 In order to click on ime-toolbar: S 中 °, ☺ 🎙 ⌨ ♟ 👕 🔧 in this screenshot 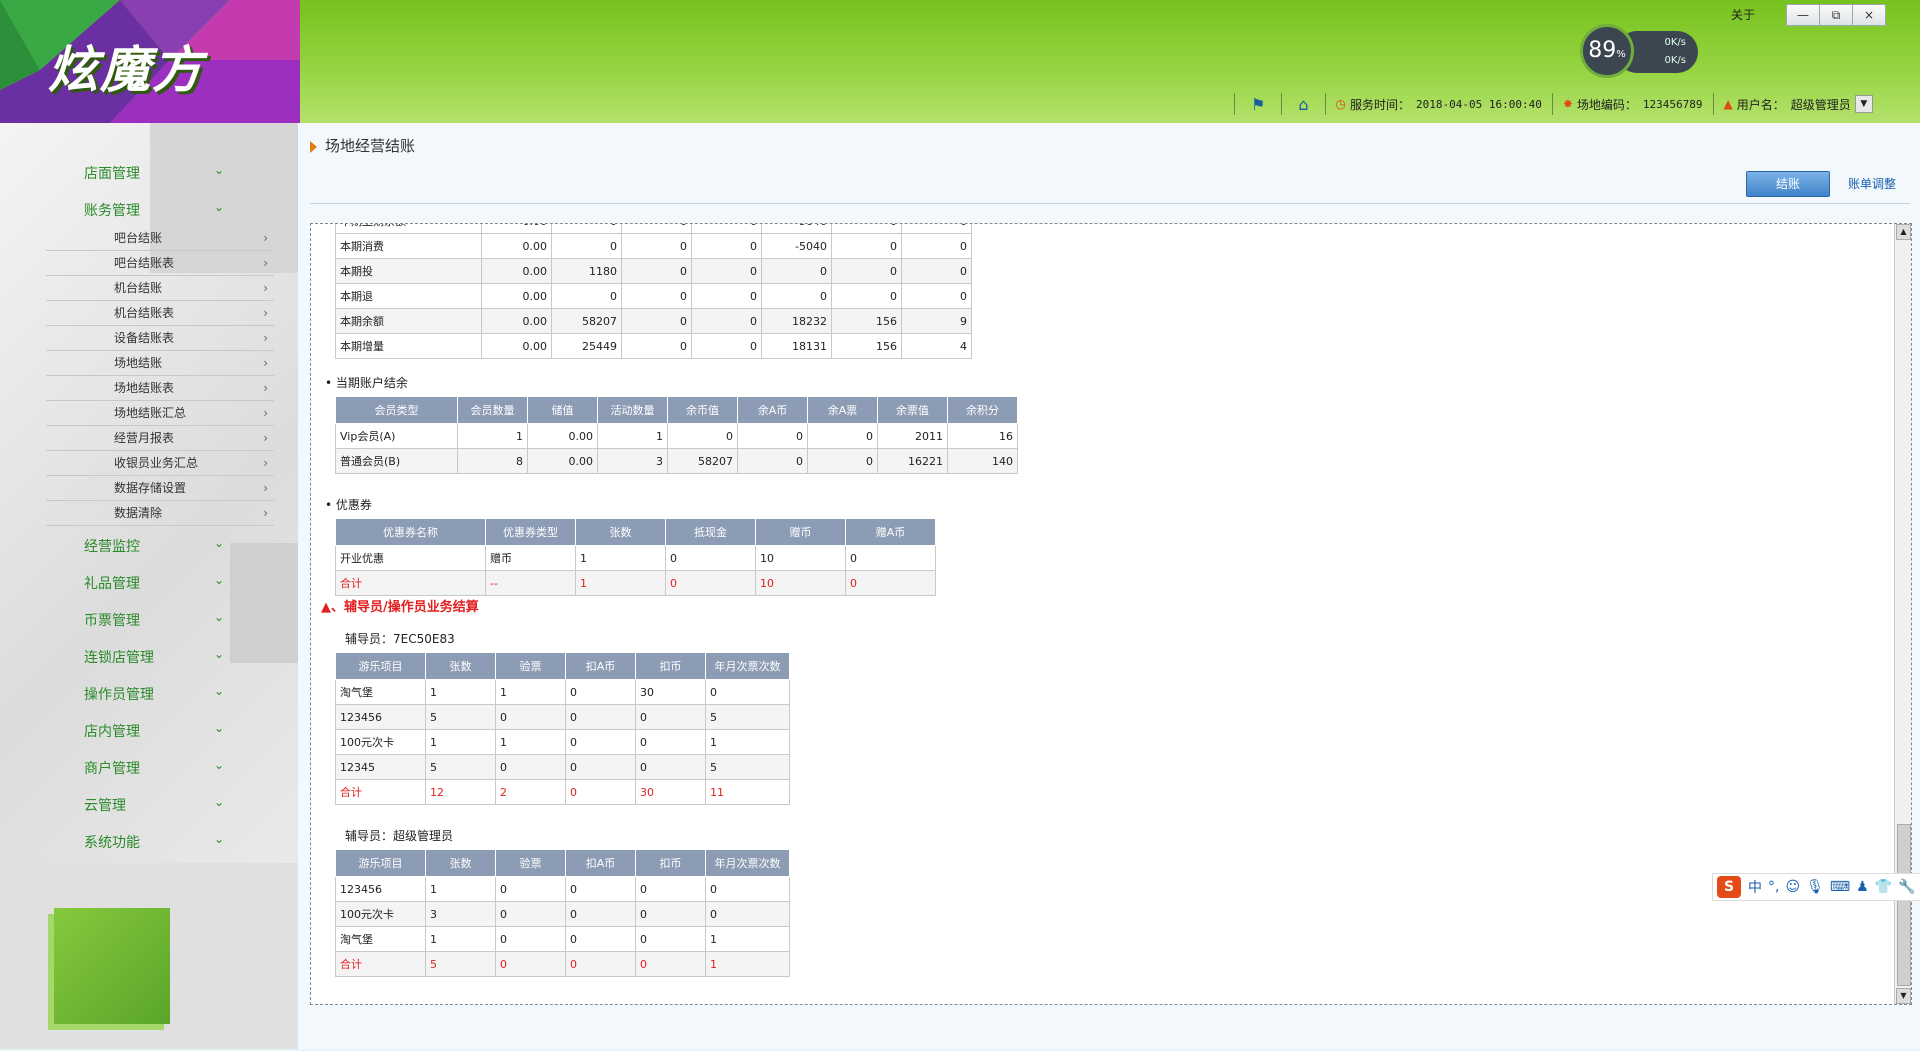, I will do `click(1816, 887)`.